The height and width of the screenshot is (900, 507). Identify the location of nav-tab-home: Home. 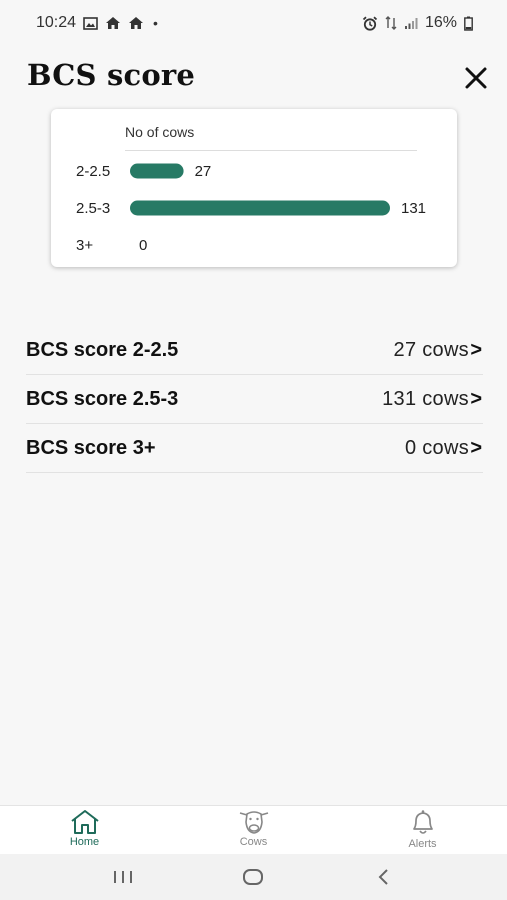
(84, 830).